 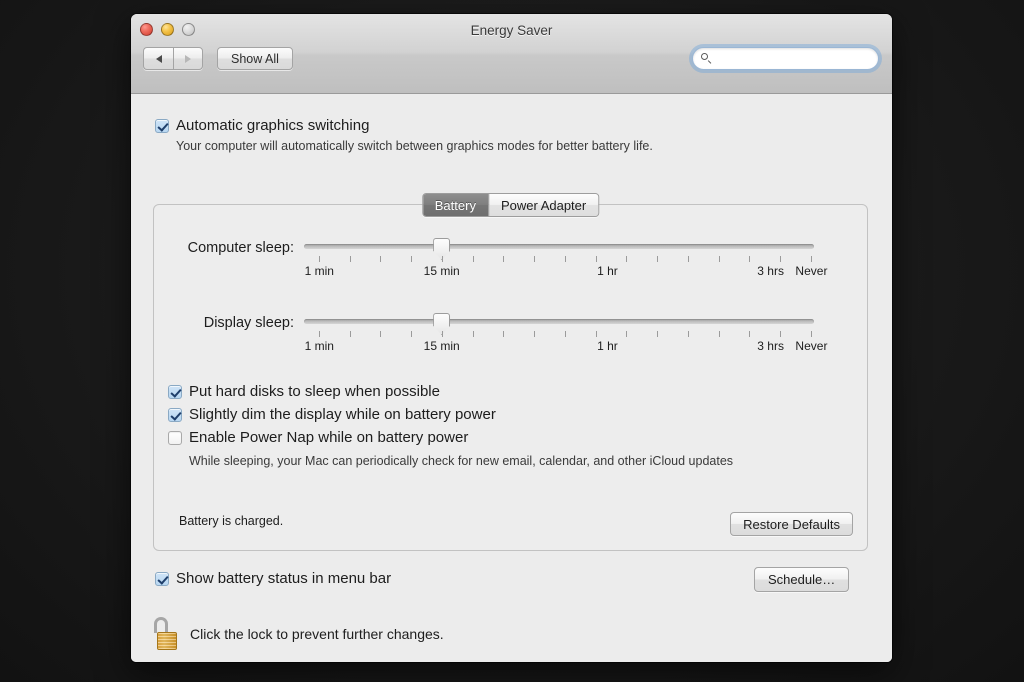 I want to click on computer-sleep-track, so click(x=559, y=246).